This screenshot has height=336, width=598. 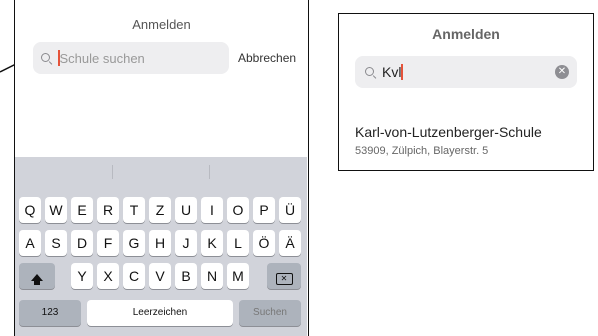 I want to click on key-m: M, so click(x=238, y=276).